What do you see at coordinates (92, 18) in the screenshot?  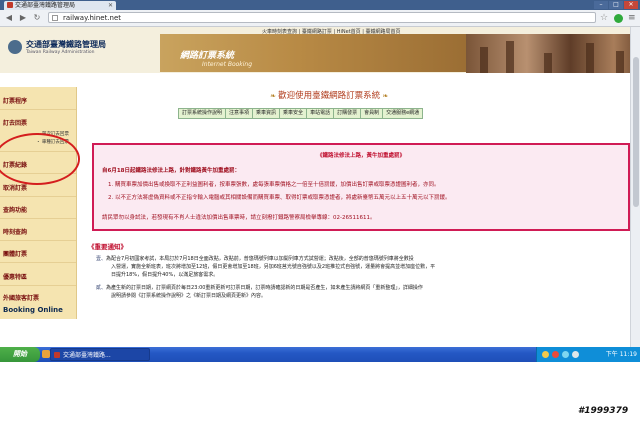 I see `url-text: railway.hinet.net` at bounding box center [92, 18].